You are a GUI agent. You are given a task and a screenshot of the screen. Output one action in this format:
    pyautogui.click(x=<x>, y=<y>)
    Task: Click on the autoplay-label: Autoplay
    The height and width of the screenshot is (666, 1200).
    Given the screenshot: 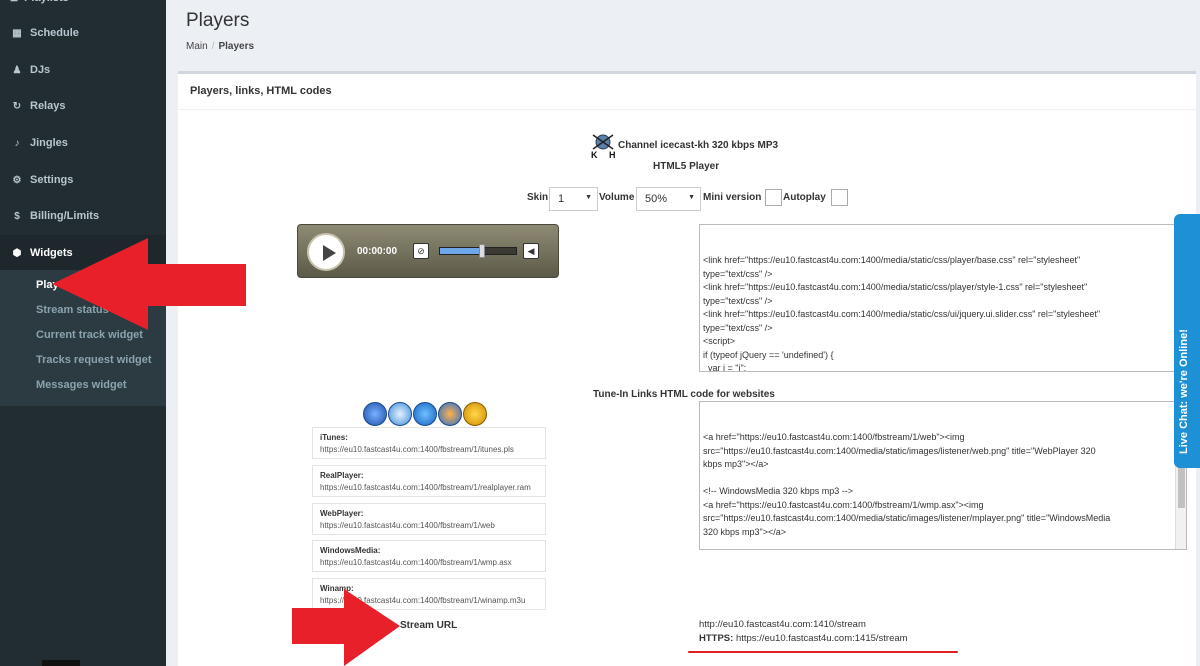 What is the action you would take?
    pyautogui.click(x=804, y=197)
    